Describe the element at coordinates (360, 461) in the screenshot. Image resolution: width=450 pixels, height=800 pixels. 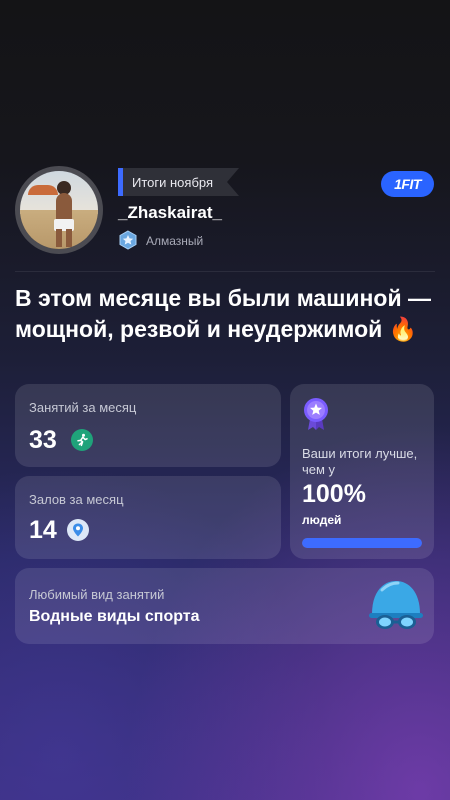
I see `comparison-label: Ваши итоги лучше, чем у` at that location.